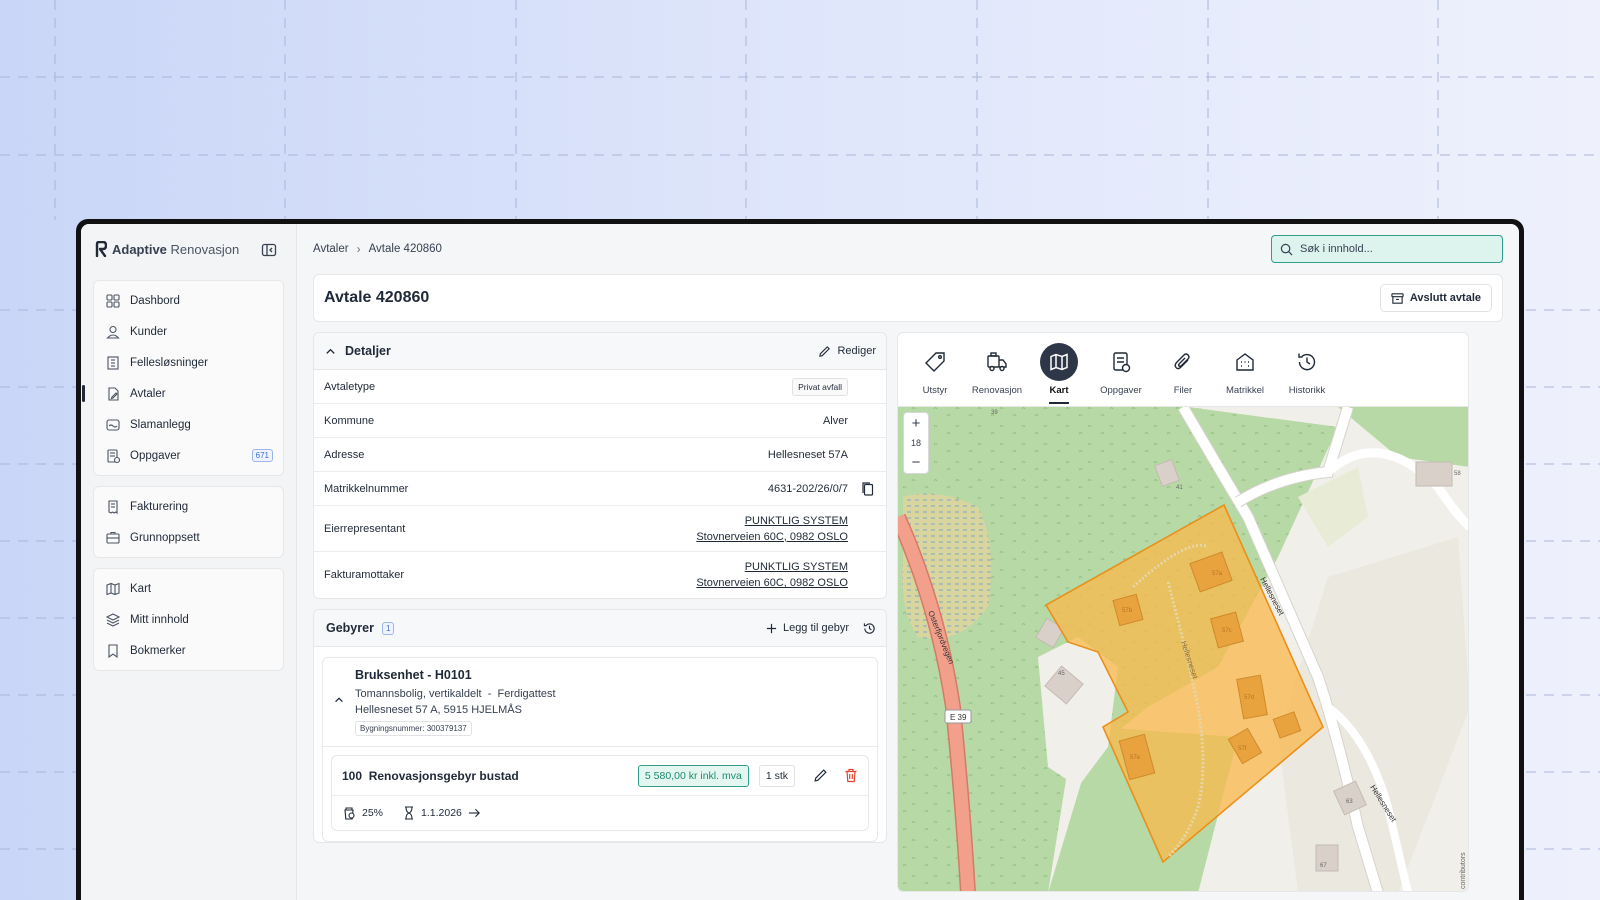  Describe the element at coordinates (796, 521) in the screenshot. I see `owner-name: PUNKTLIG SYSTEM` at that location.